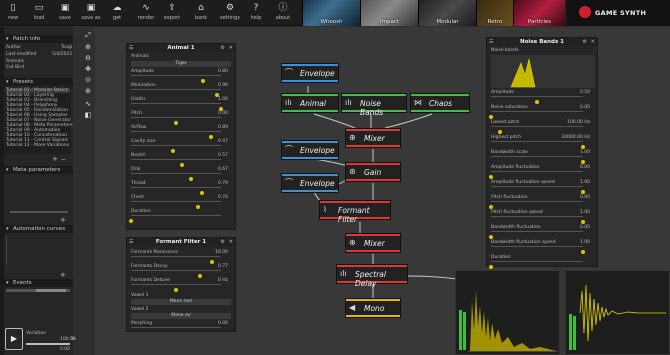  Describe the element at coordinates (374, 105) in the screenshot. I see `node-noise-bands: ılı Noise Bands` at that location.